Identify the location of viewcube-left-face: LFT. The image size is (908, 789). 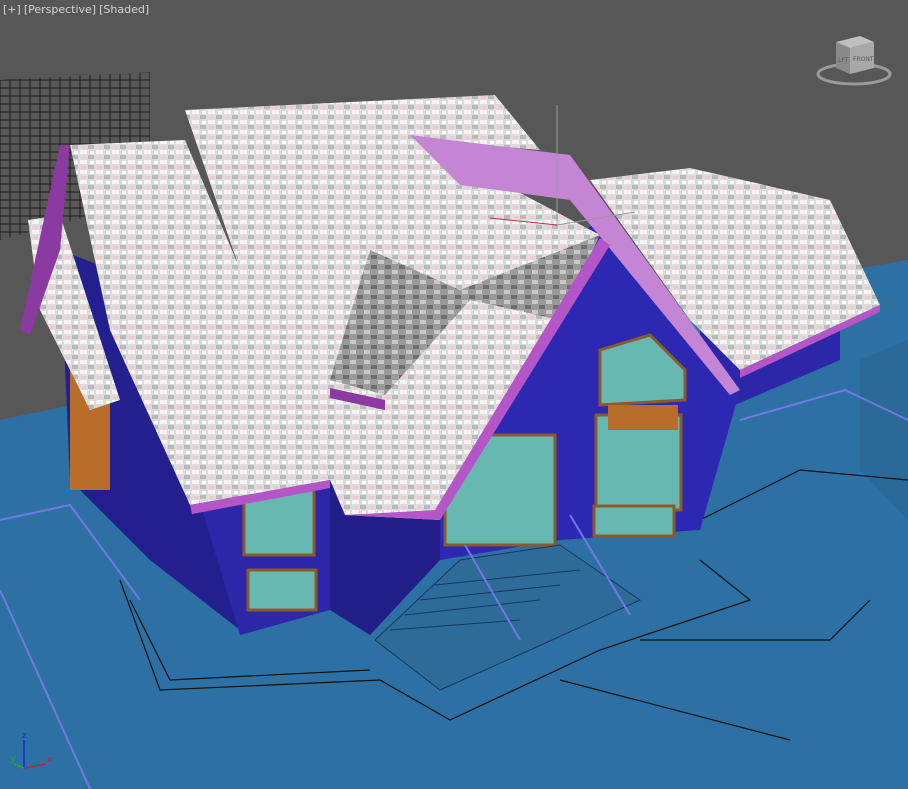
(843, 60).